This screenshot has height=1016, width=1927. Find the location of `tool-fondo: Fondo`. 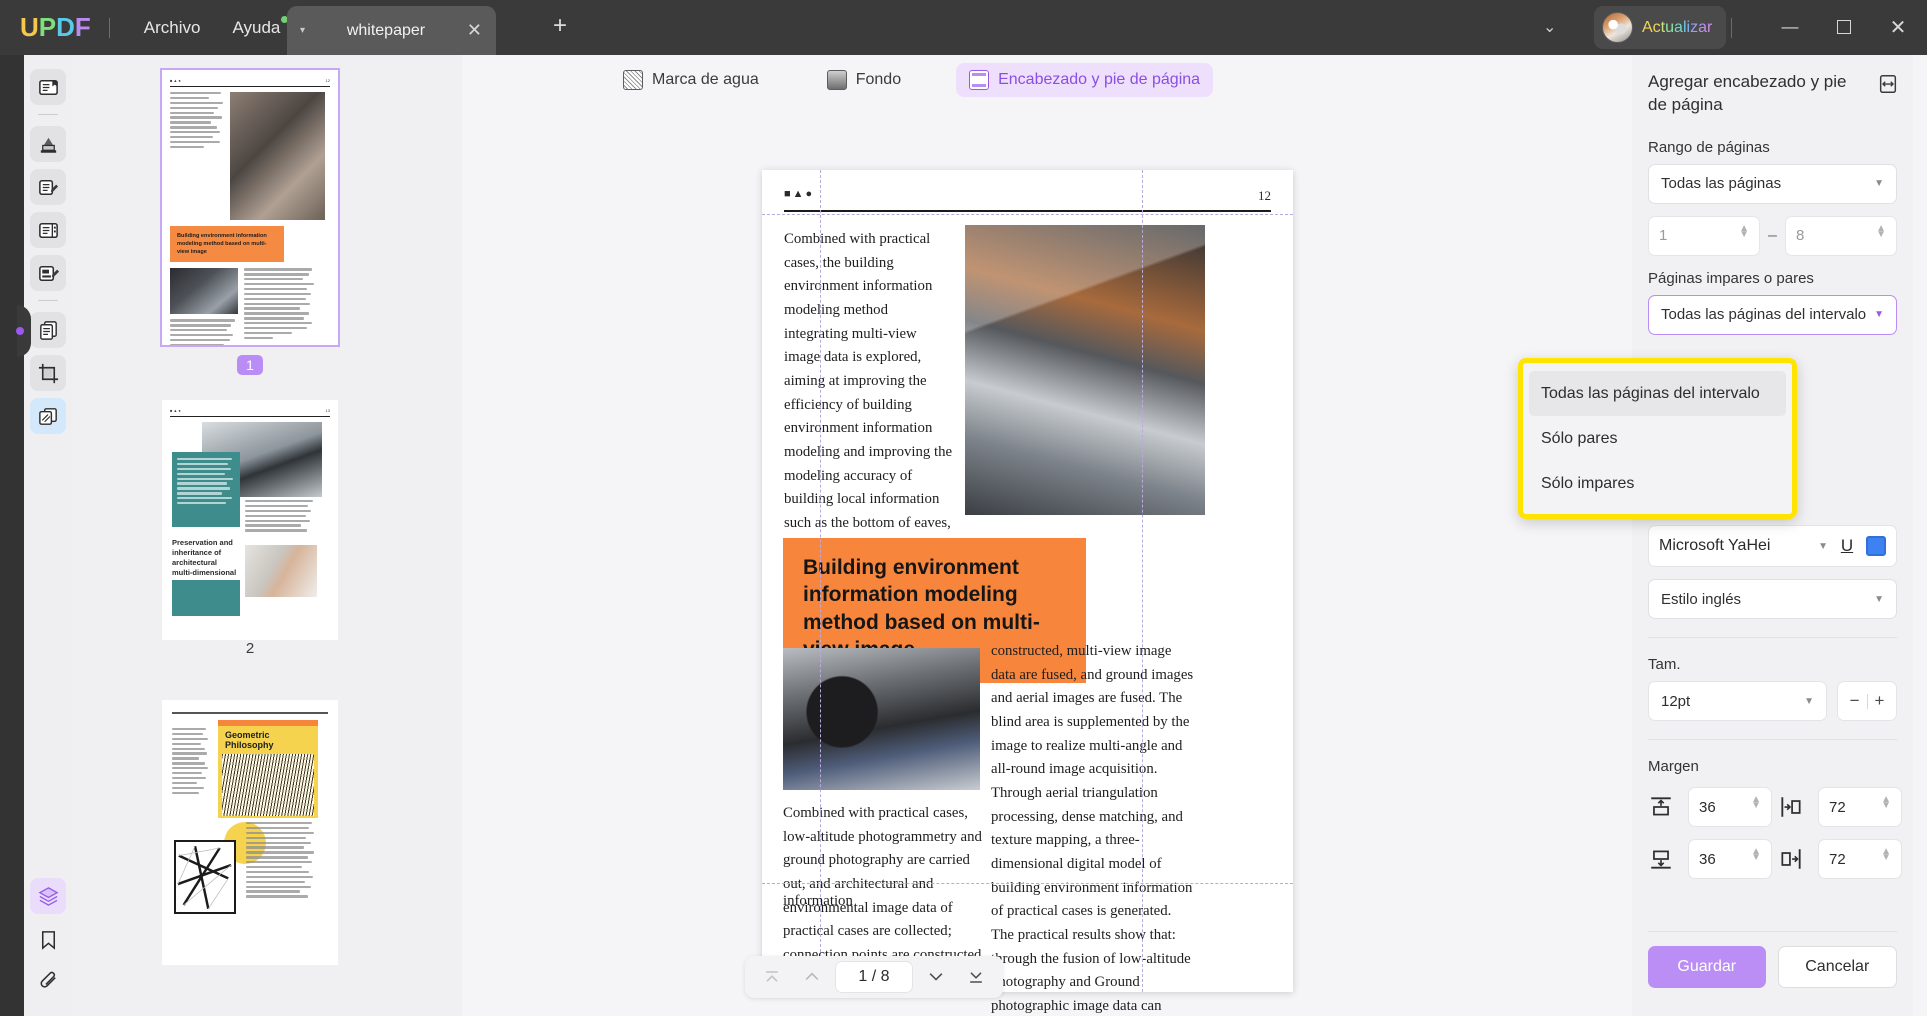

tool-fondo: Fondo is located at coordinates (864, 80).